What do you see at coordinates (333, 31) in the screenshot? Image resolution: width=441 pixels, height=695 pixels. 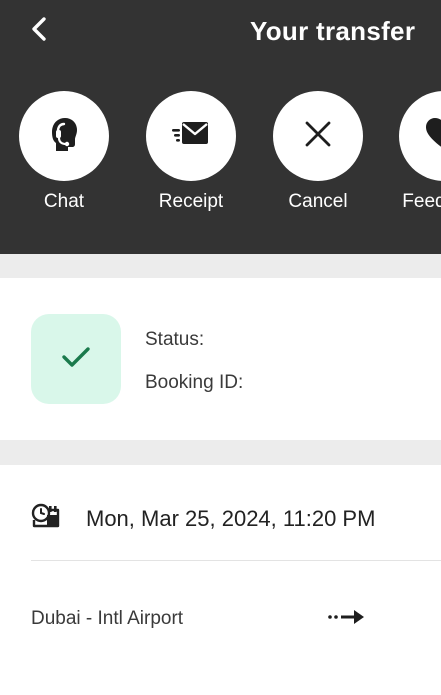 I see `page-title: Your transfer` at bounding box center [333, 31].